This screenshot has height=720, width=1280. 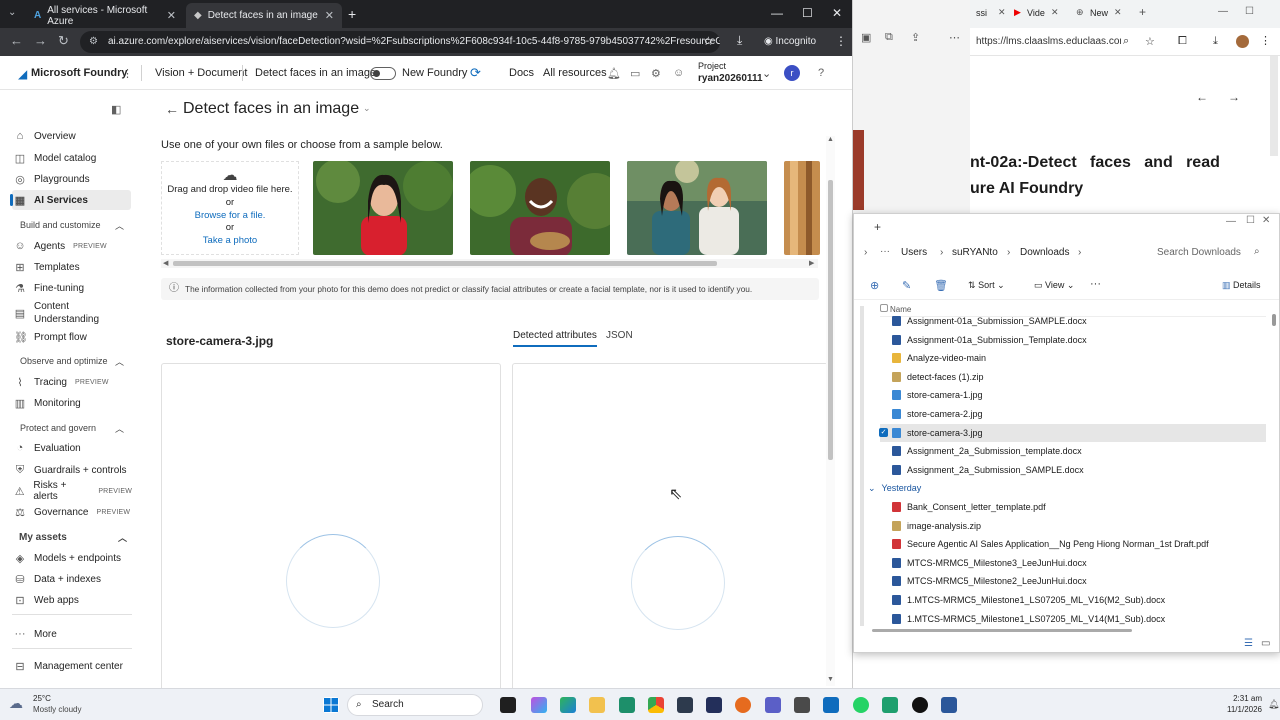 What do you see at coordinates (906, 285) in the screenshot?
I see `rename-icon: ✎` at bounding box center [906, 285].